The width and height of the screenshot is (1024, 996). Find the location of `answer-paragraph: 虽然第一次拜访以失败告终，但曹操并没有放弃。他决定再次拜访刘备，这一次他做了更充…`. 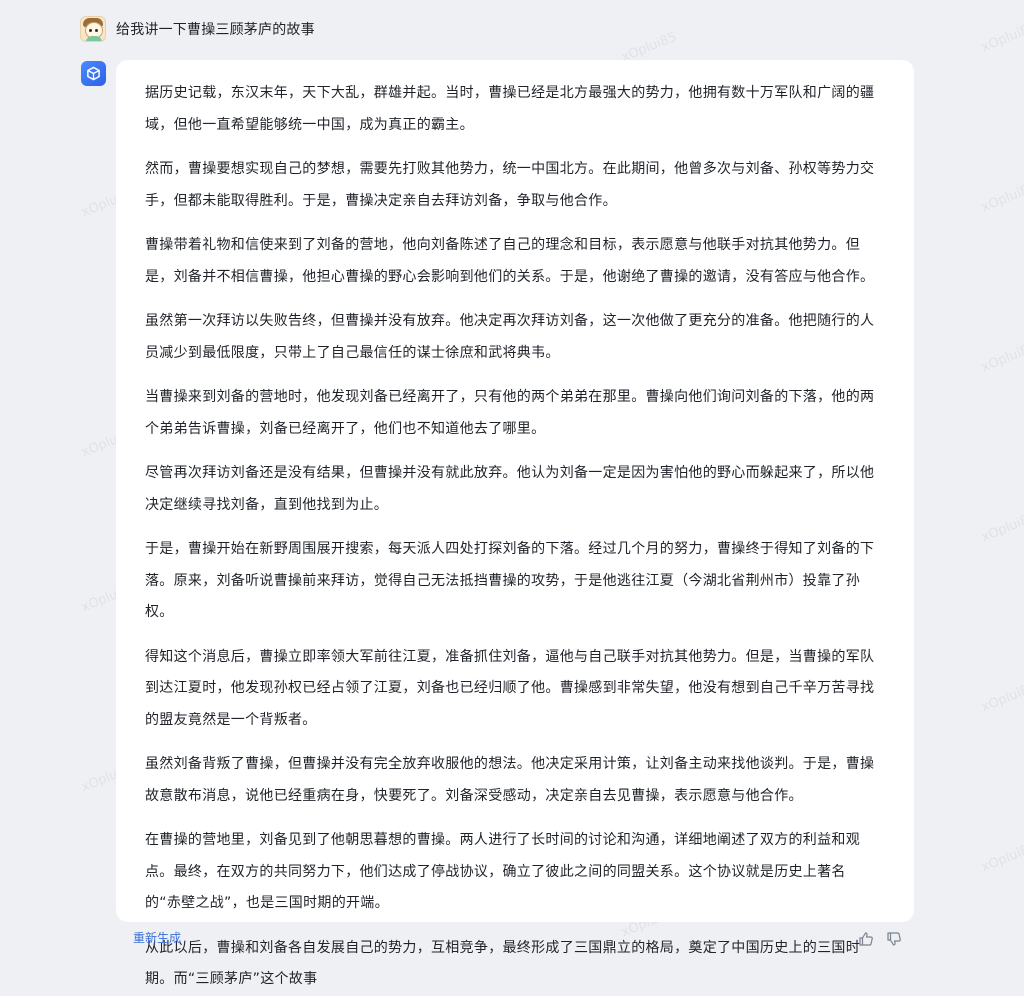

answer-paragraph: 虽然第一次拜访以失败告终，但曹操并没有放弃。他决定再次拜访刘备，这一次他做了更充… is located at coordinates (510, 337).